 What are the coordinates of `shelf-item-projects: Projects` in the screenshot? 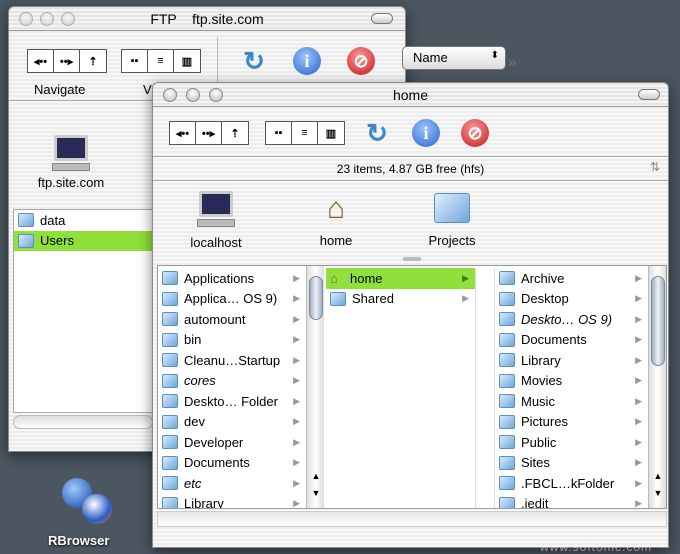 It's located at (452, 219).